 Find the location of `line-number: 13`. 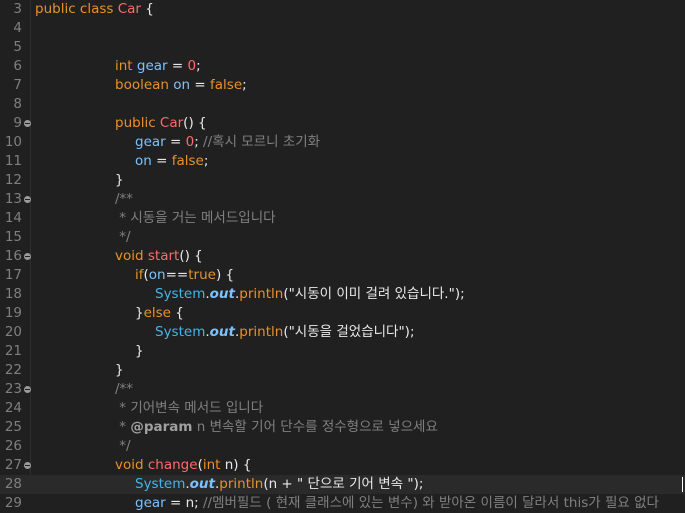

line-number: 13 is located at coordinates (13, 199).